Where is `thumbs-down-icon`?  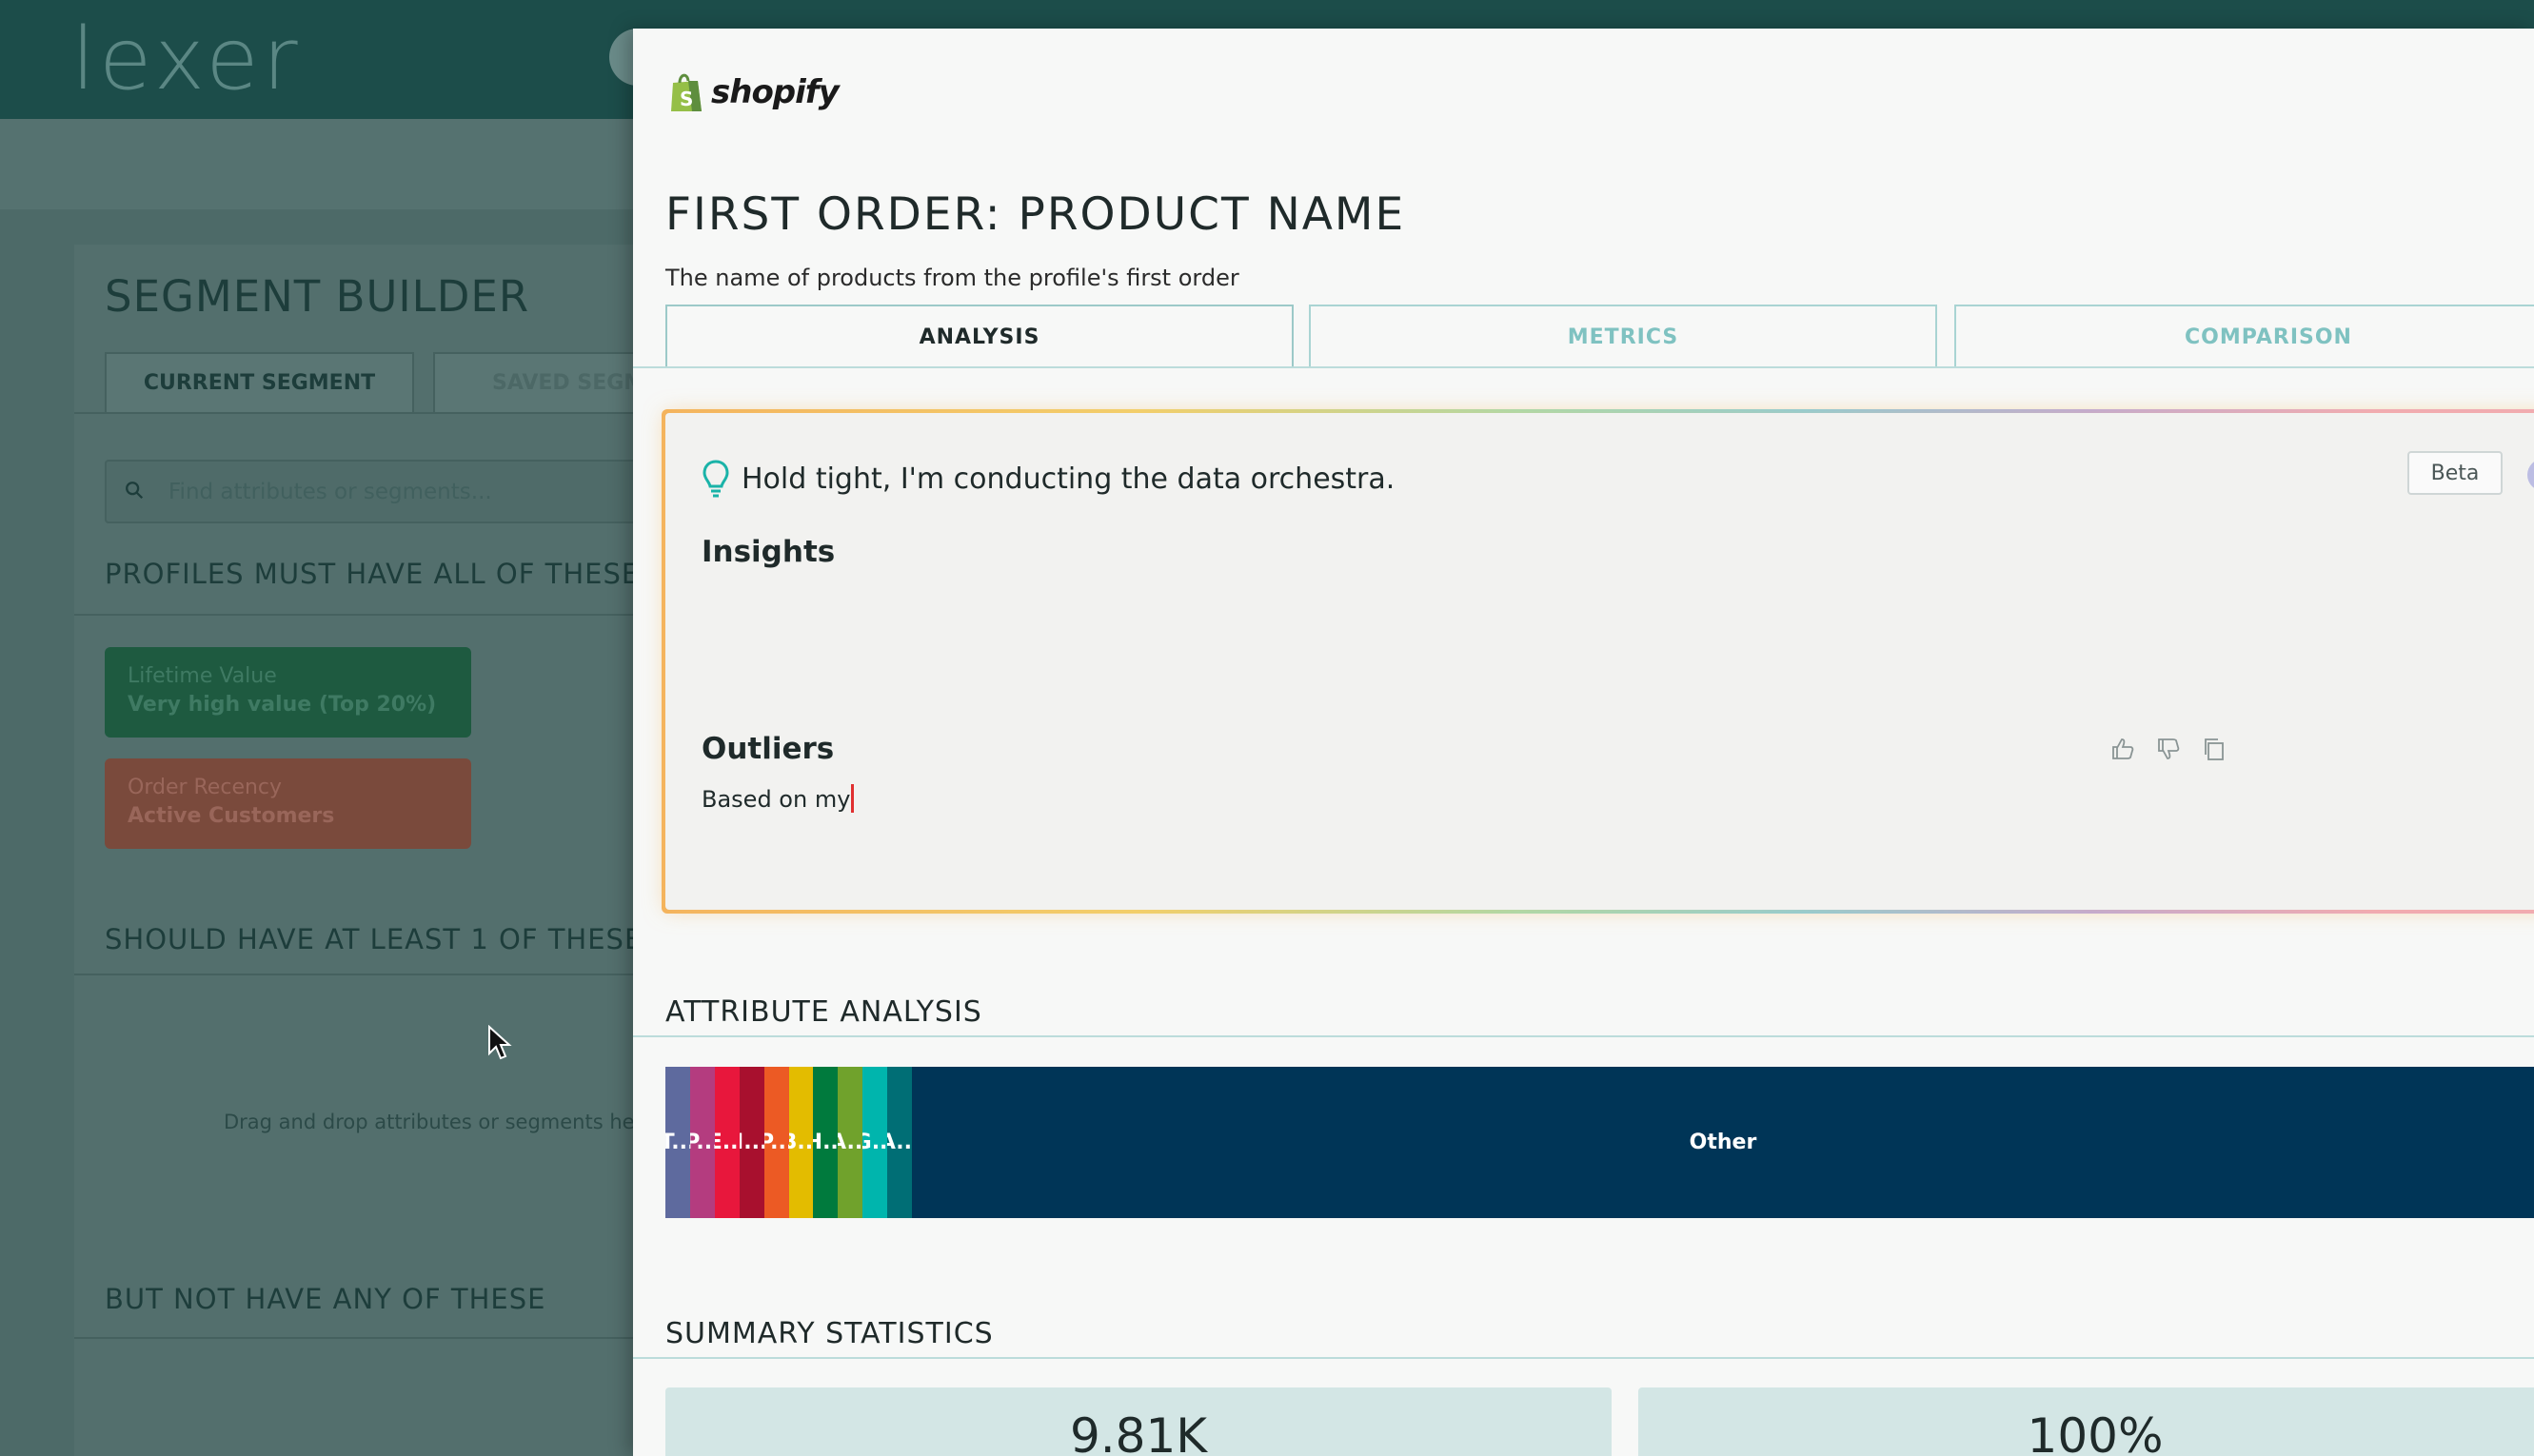
thumbs-down-icon is located at coordinates (2168, 749).